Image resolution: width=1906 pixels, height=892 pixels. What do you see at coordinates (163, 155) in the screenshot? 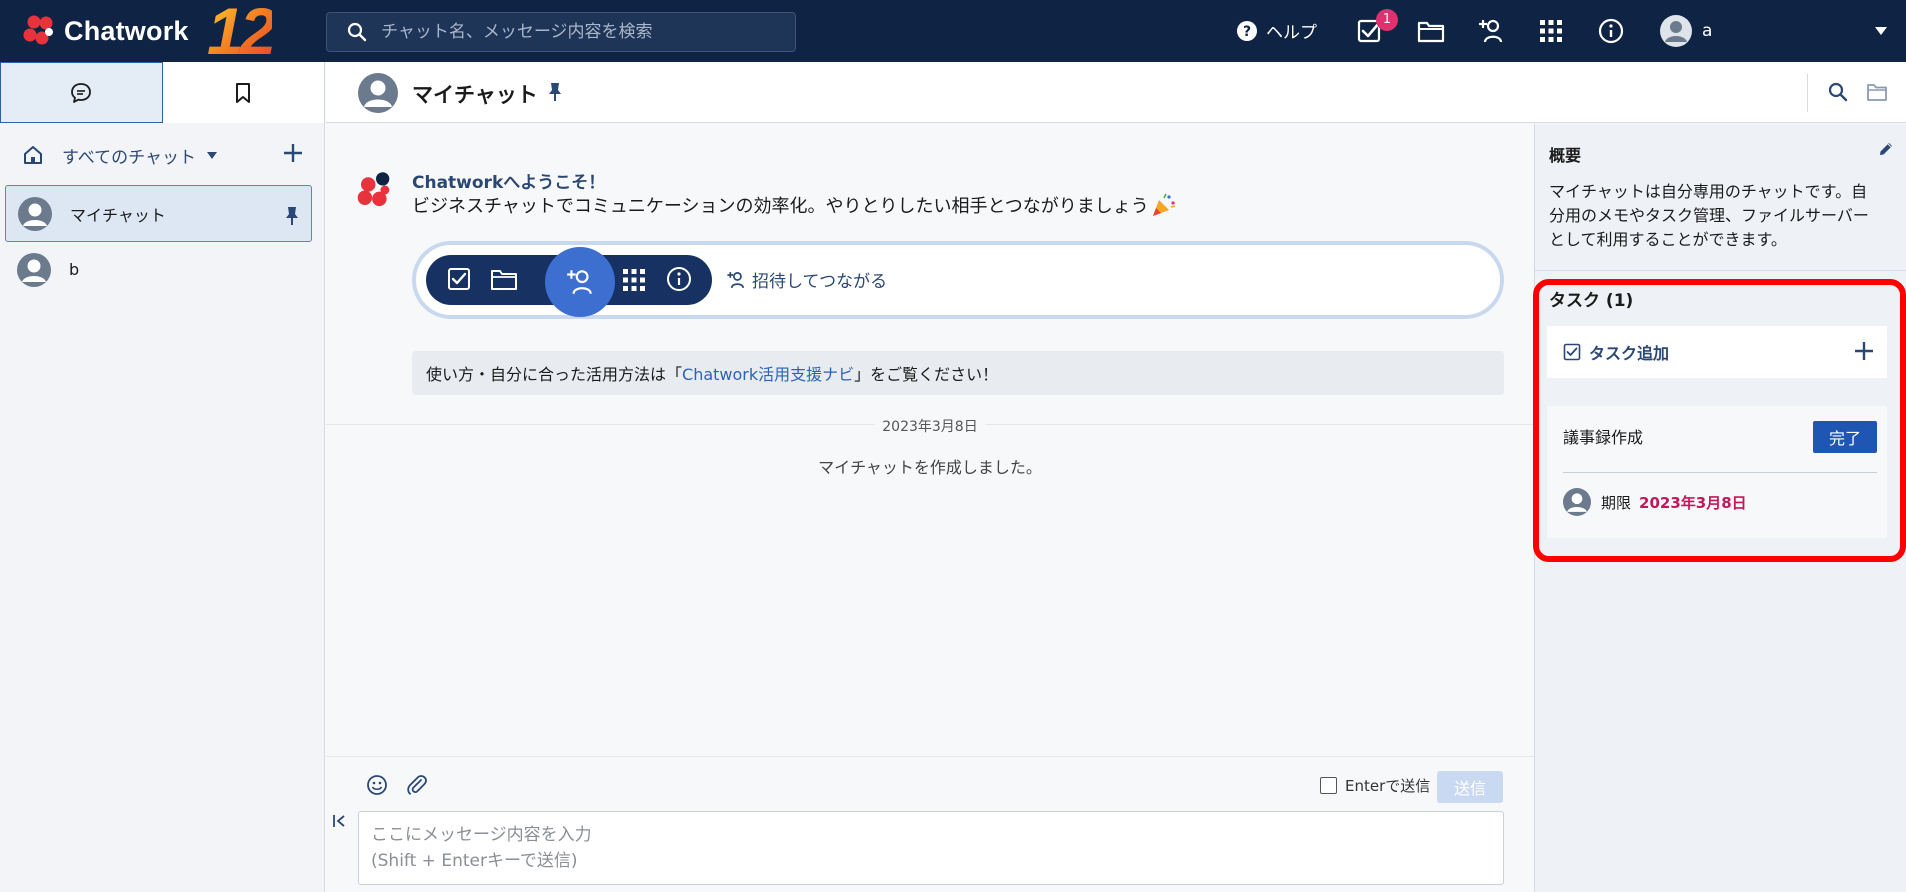
I see `chat-filter: すべてのチャット` at bounding box center [163, 155].